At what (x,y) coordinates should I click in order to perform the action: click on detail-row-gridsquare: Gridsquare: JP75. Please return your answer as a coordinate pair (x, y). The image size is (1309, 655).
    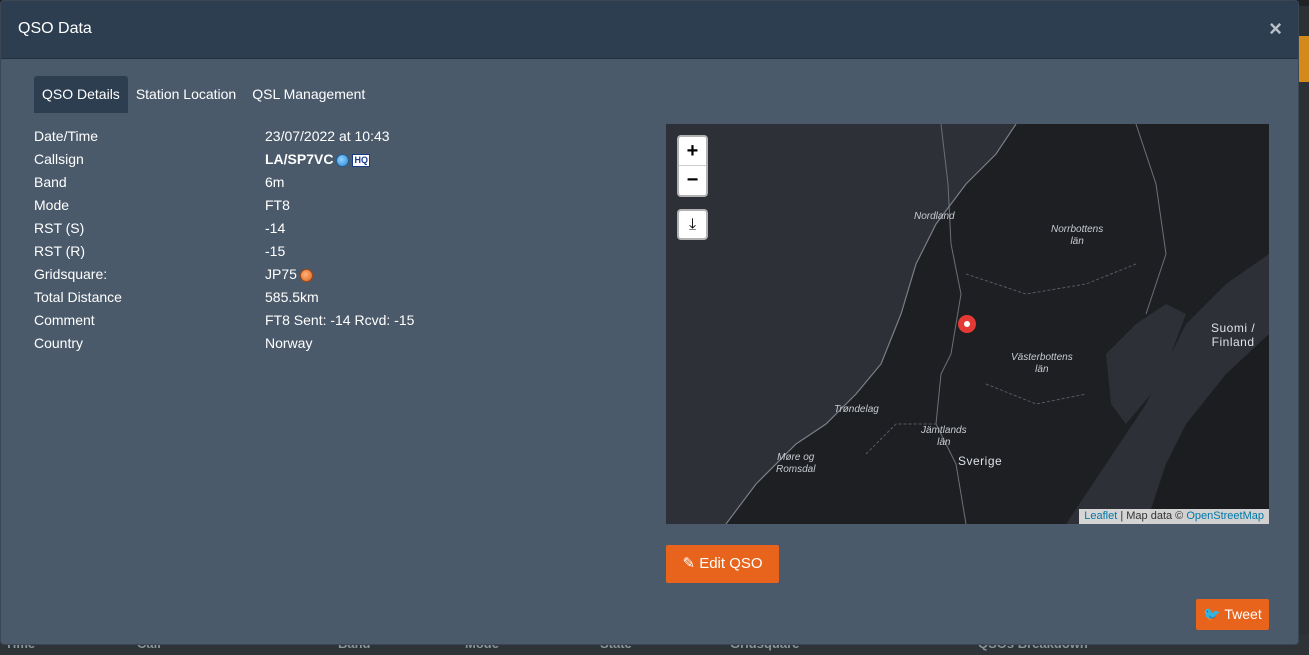
    Looking at the image, I should click on (334, 274).